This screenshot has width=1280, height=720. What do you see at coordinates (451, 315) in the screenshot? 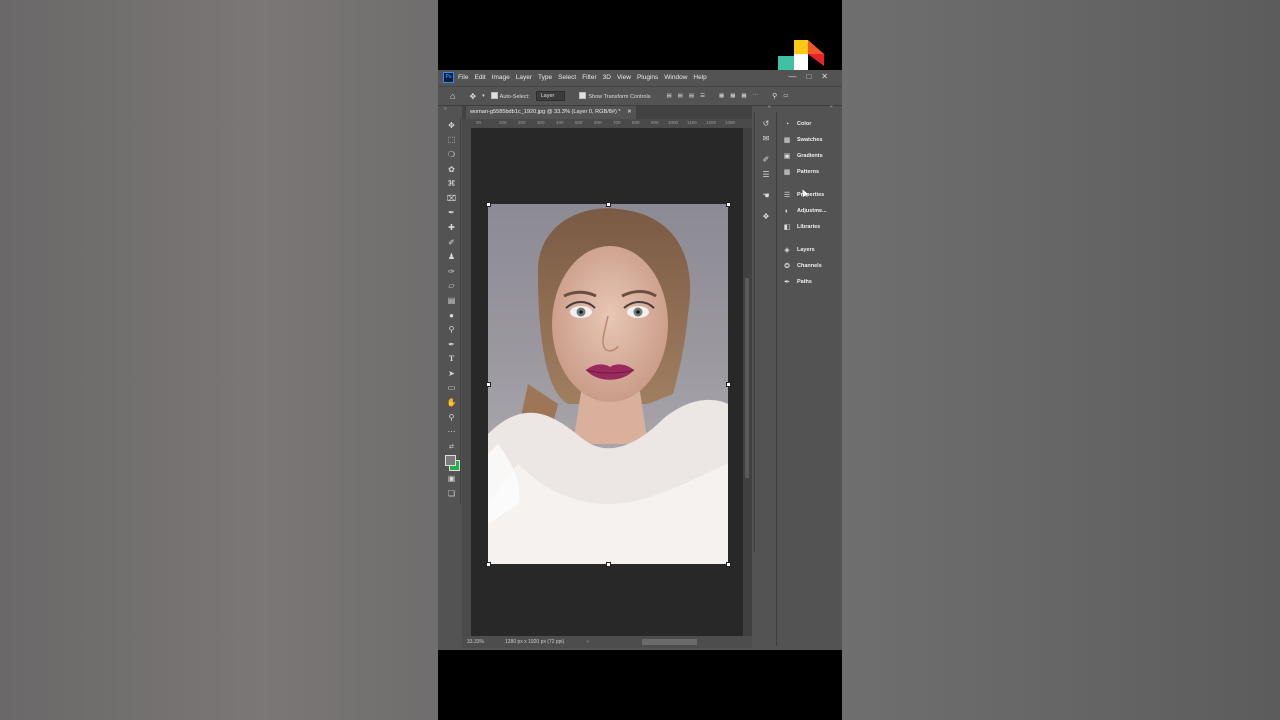
I see `blur-tool-icon: ●` at bounding box center [451, 315].